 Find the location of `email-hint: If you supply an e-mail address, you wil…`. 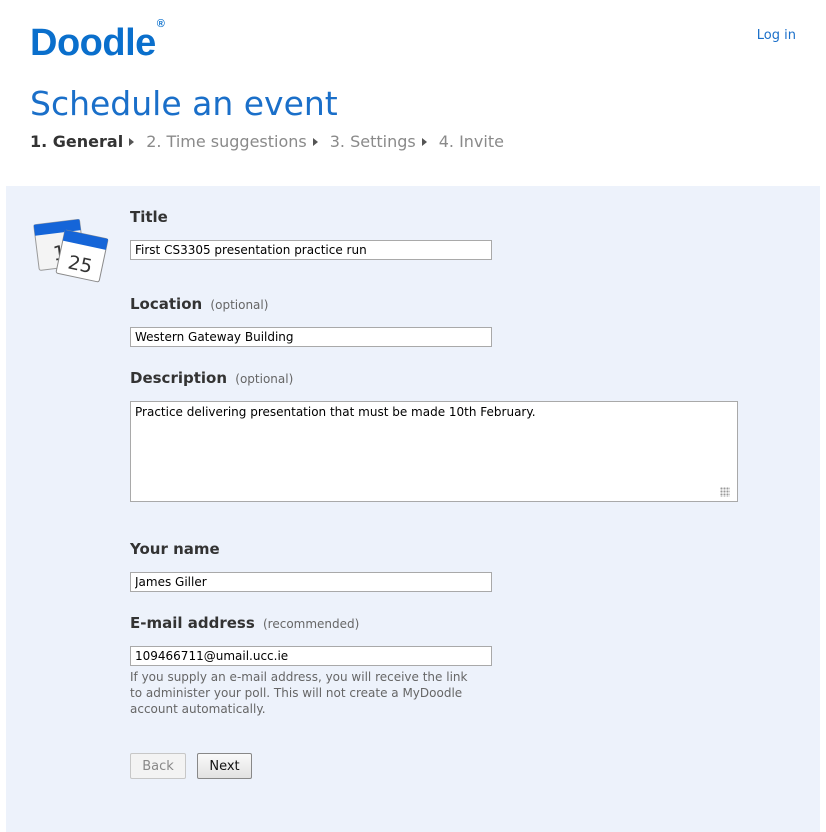

email-hint: If you supply an e-mail address, you wil… is located at coordinates (299, 693).